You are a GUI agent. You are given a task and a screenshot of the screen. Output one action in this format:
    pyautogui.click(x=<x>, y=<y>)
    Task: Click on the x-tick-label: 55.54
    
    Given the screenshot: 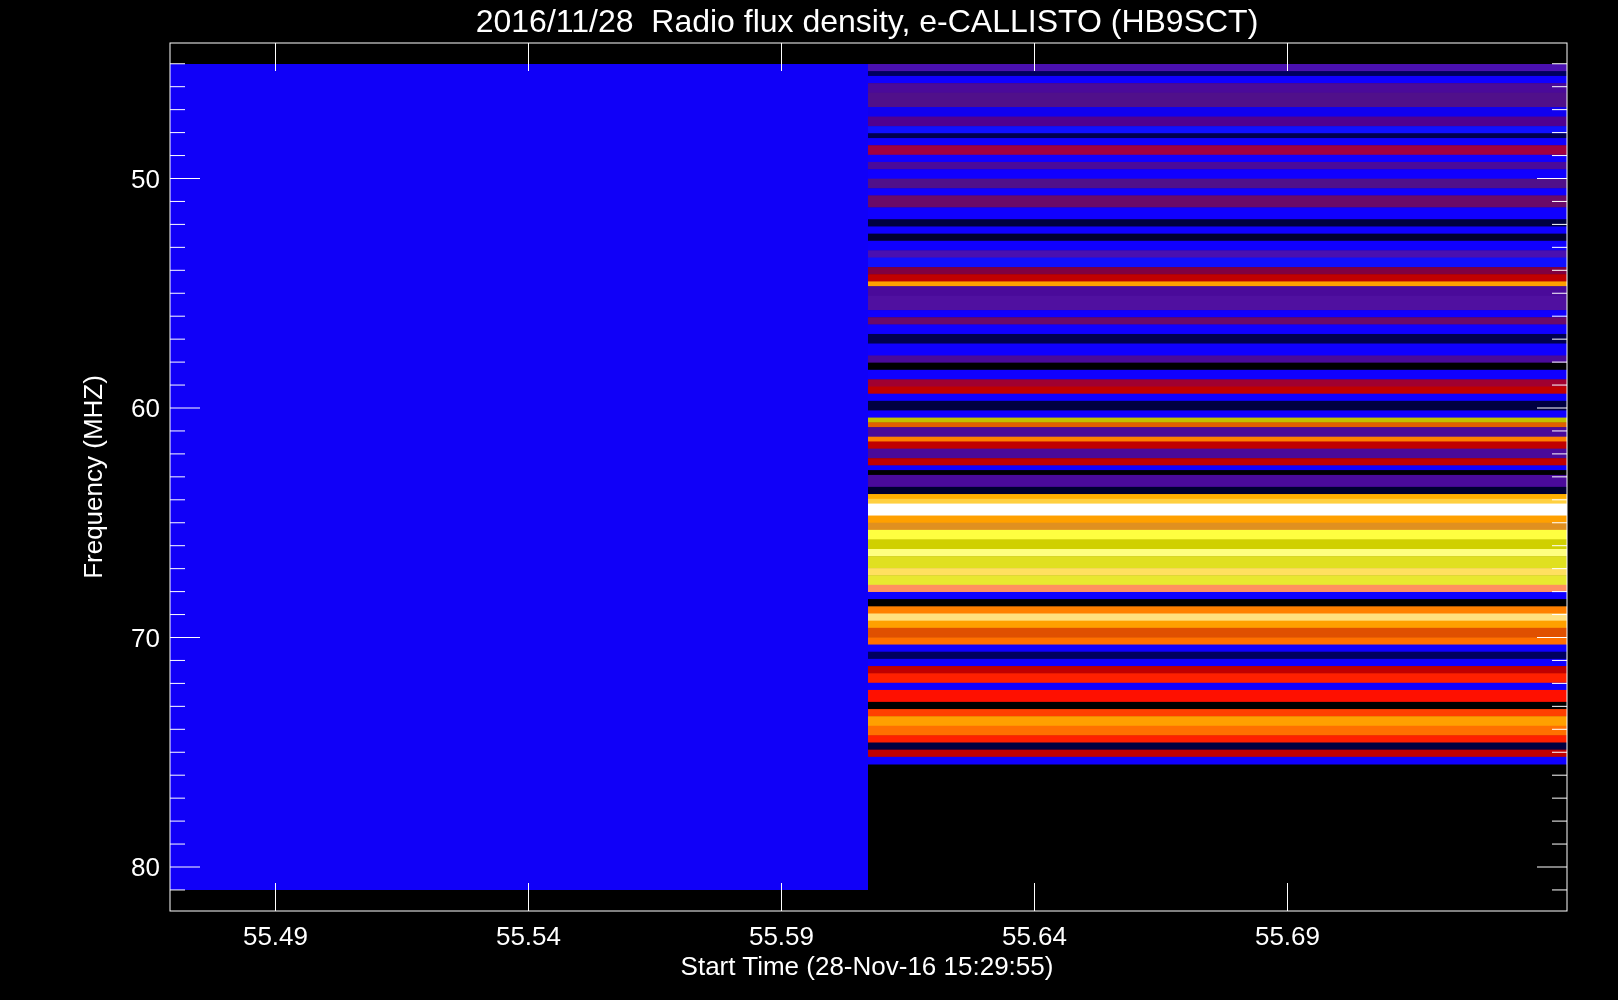 What is the action you would take?
    pyautogui.click(x=528, y=936)
    